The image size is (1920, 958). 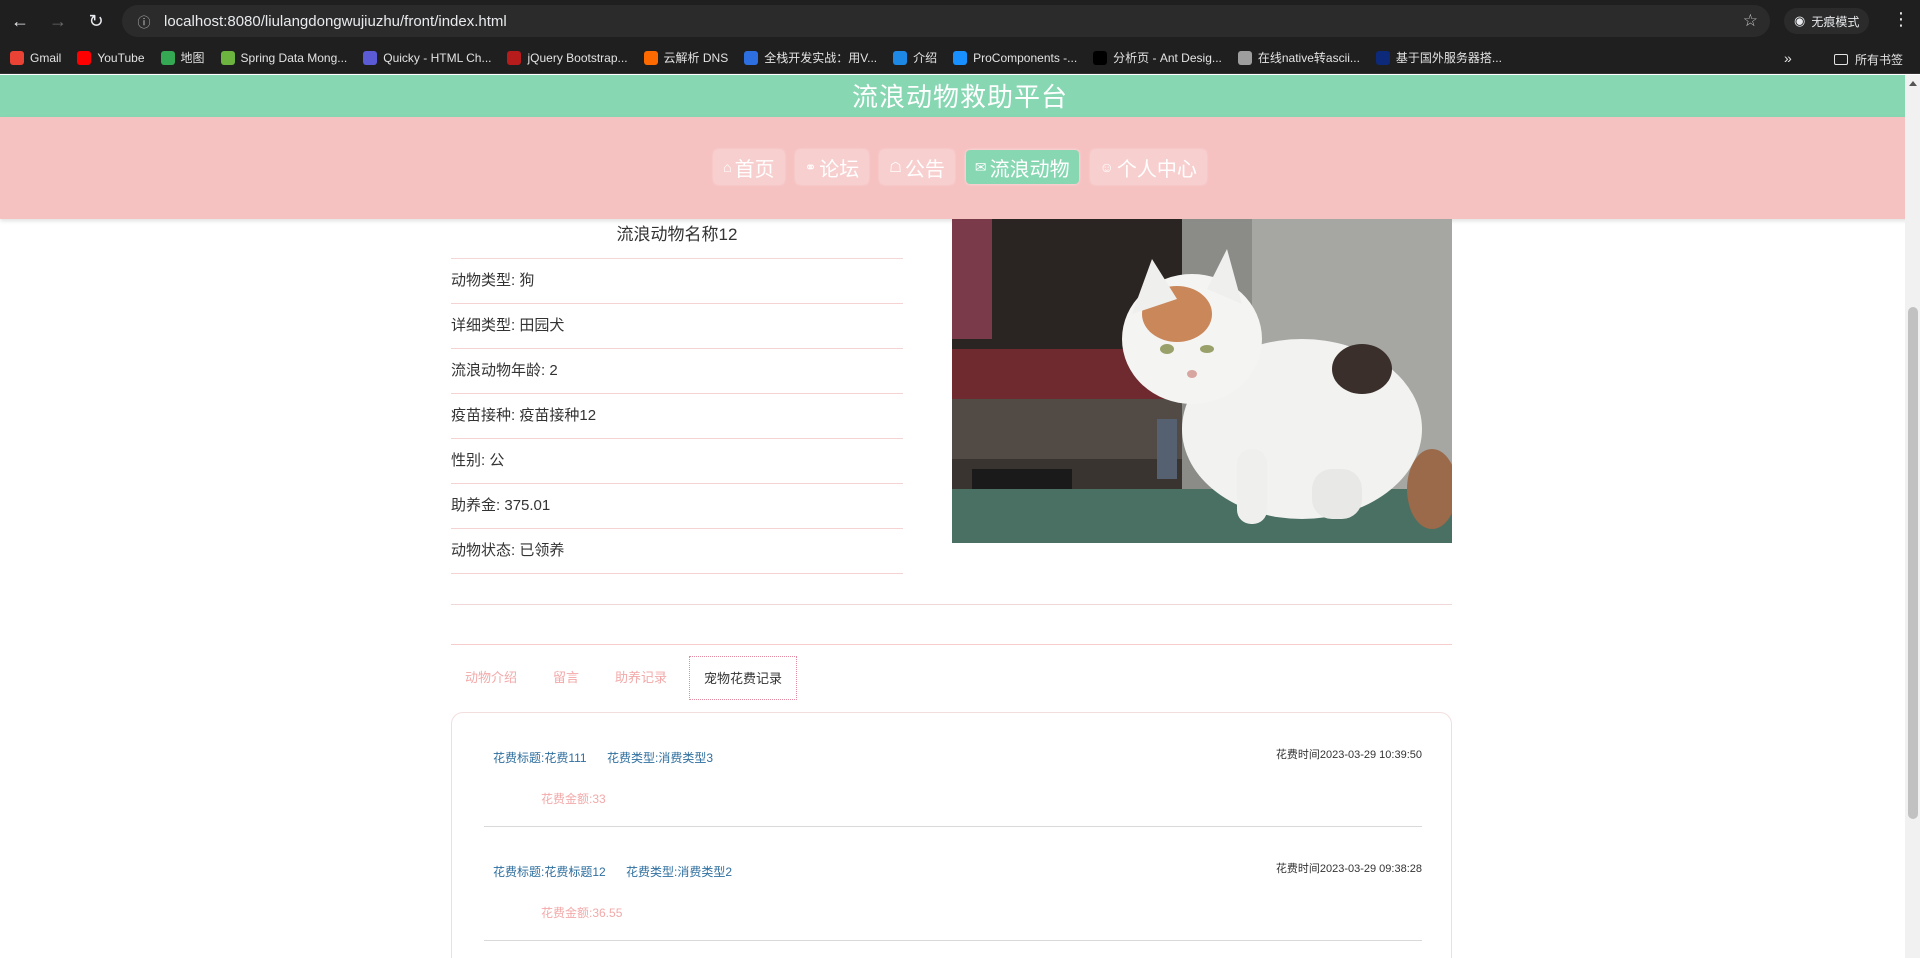 I want to click on m-icon, so click(x=751, y=57).